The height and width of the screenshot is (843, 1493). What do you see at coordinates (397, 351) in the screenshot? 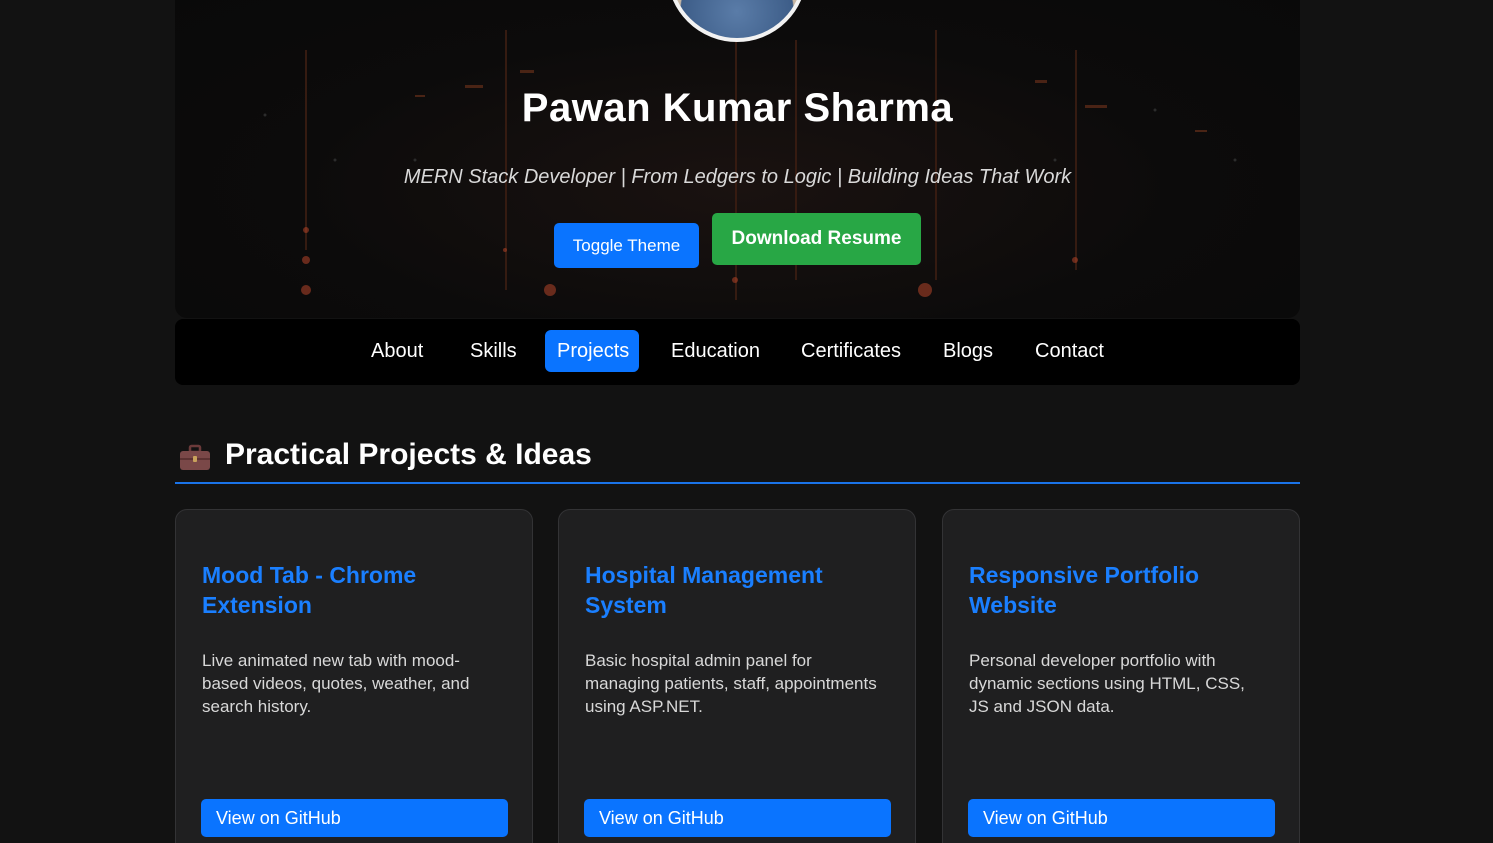
I see `nav-item-about: About` at bounding box center [397, 351].